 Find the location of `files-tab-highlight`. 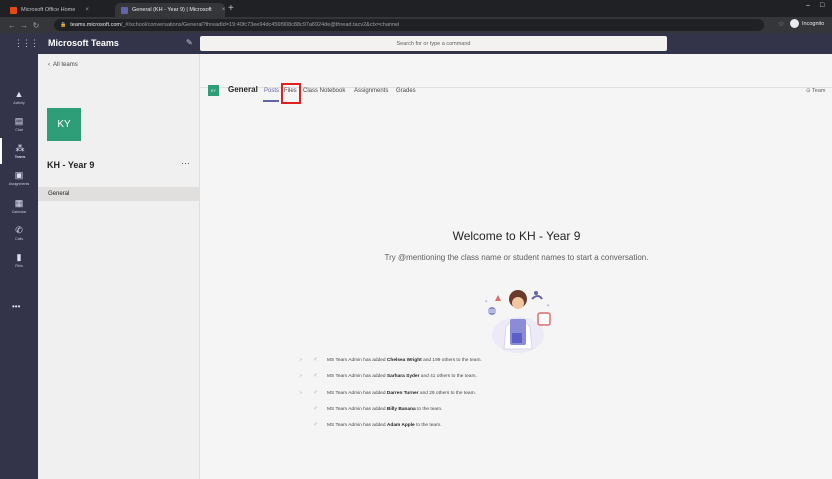

files-tab-highlight is located at coordinates (291, 93).